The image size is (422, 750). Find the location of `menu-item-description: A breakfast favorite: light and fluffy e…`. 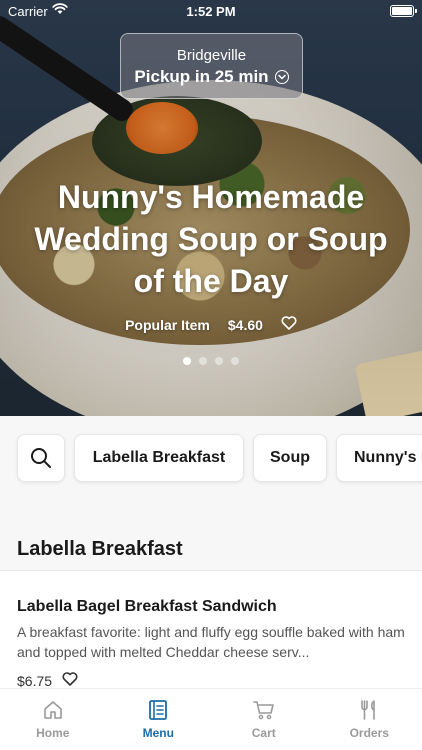

menu-item-description: A breakfast favorite: light and fluffy e… is located at coordinates (211, 642).